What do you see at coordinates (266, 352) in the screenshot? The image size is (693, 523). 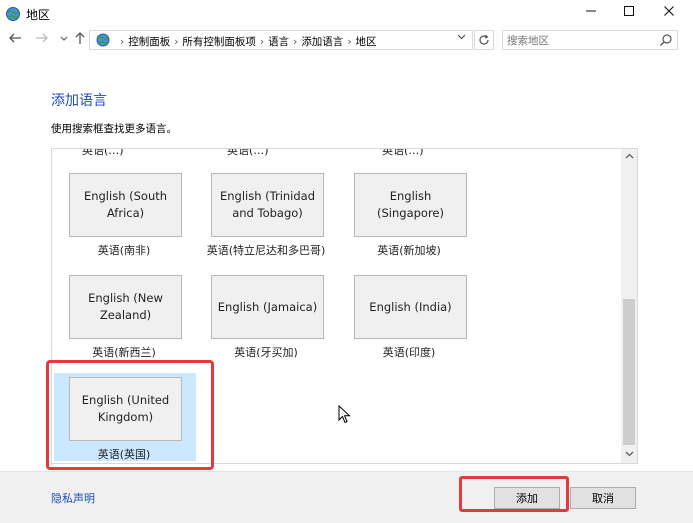 I see `language-label: 英语(牙买加)` at bounding box center [266, 352].